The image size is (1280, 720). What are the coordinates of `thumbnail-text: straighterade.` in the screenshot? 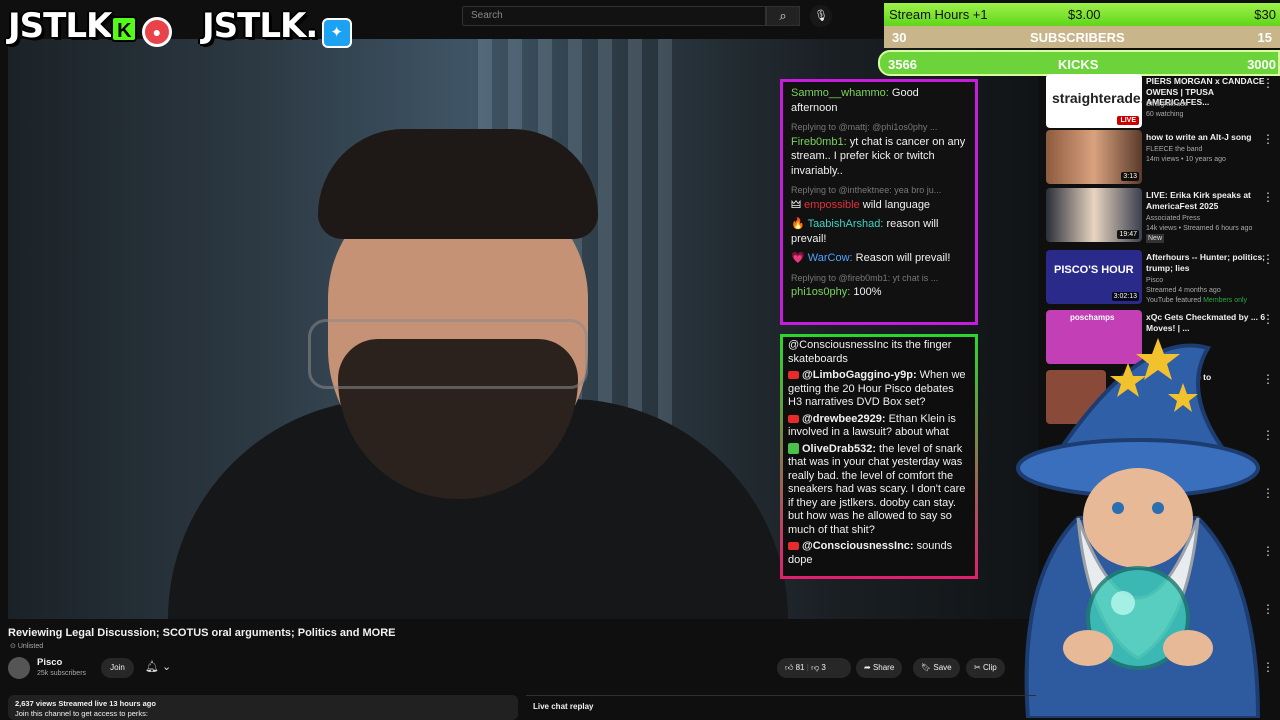 It's located at (1097, 98).